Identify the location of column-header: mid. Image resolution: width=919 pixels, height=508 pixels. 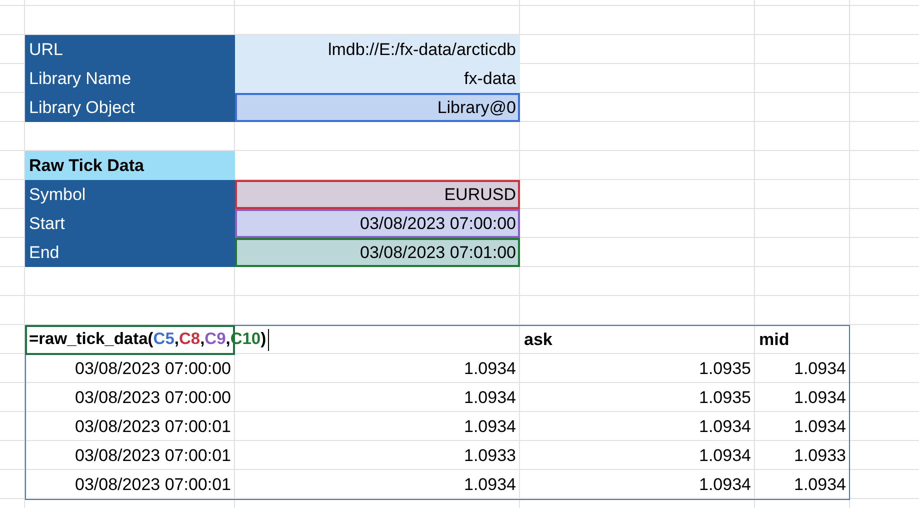
(774, 339).